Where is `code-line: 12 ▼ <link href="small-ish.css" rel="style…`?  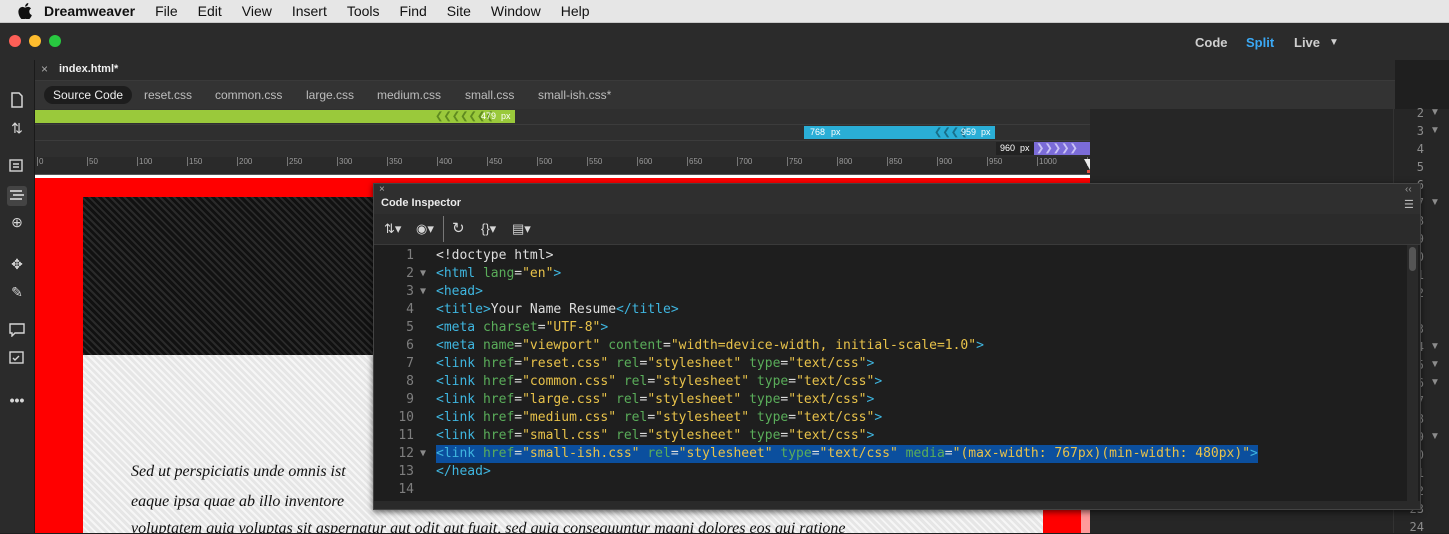
code-line: 12 ▼ <link href="small-ish.css" rel="style… is located at coordinates (889, 454).